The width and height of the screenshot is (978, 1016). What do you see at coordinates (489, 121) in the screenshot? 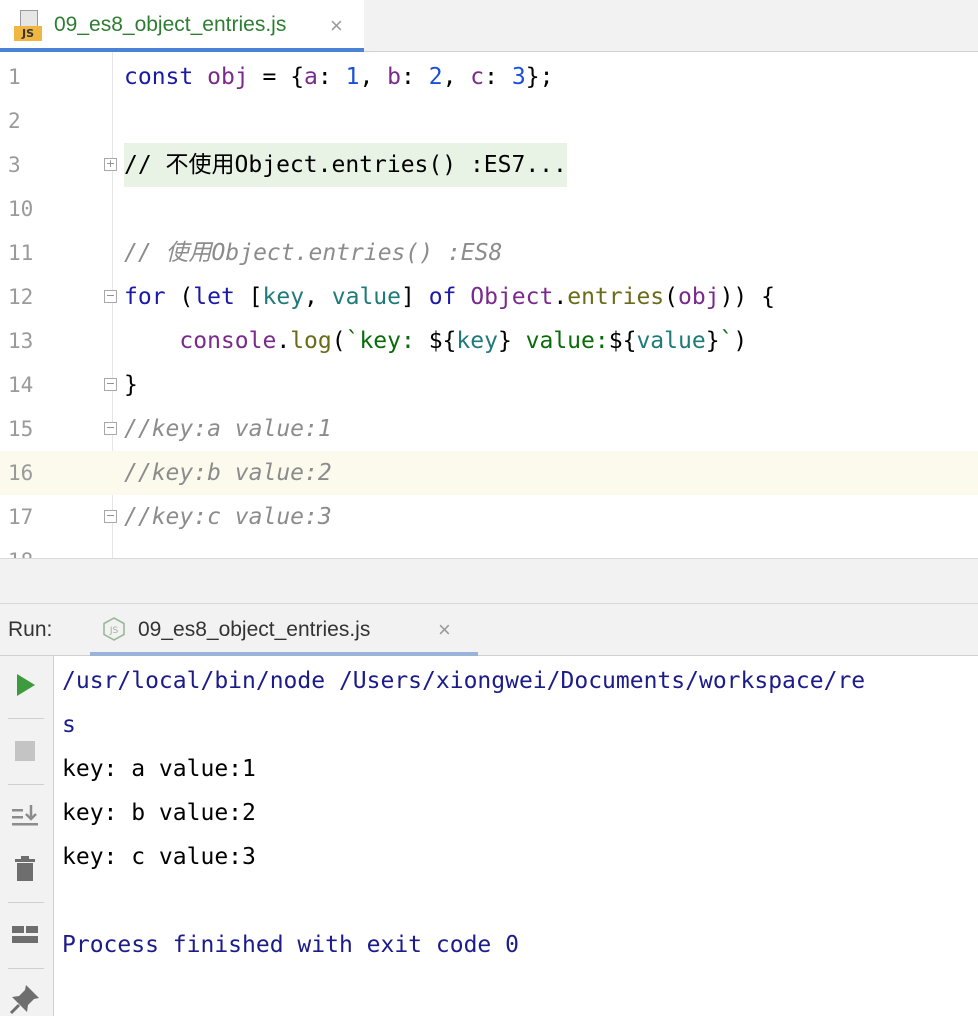
I see `code-line: 2` at bounding box center [489, 121].